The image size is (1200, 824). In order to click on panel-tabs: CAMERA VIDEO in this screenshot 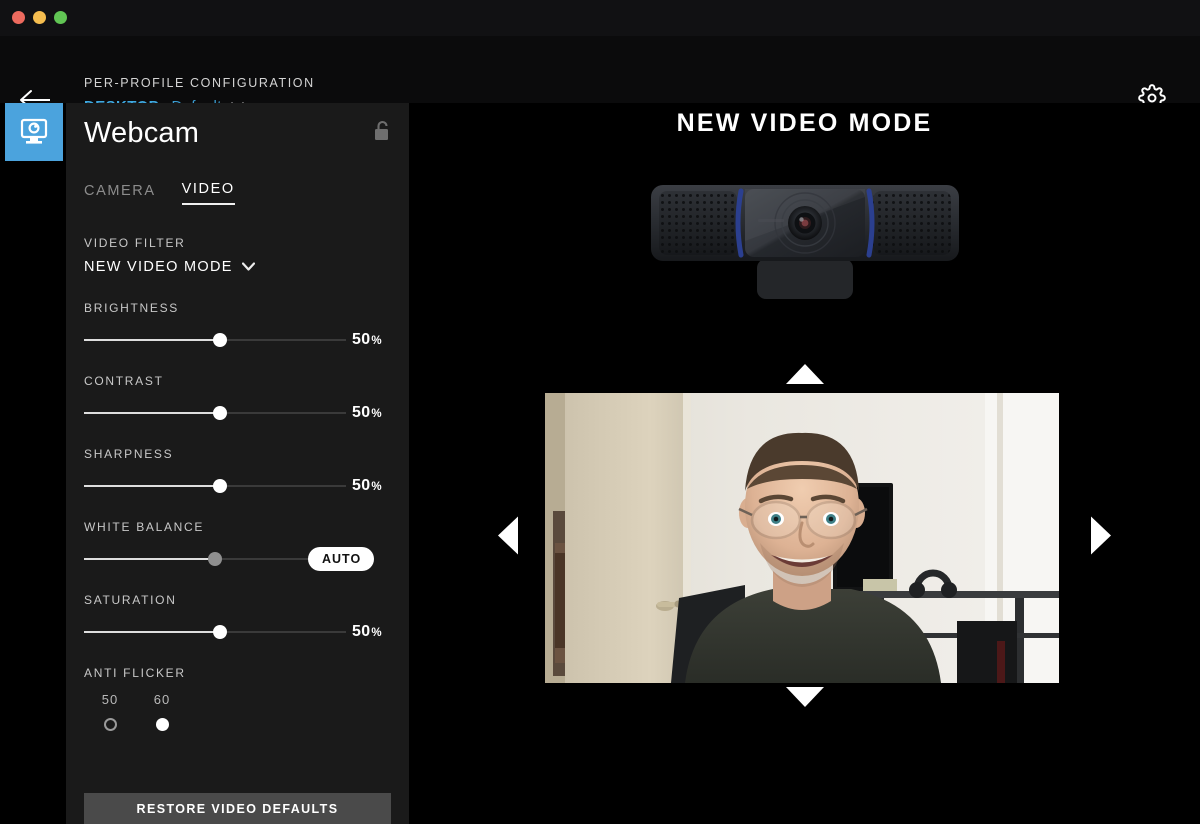, I will do `click(159, 193)`.